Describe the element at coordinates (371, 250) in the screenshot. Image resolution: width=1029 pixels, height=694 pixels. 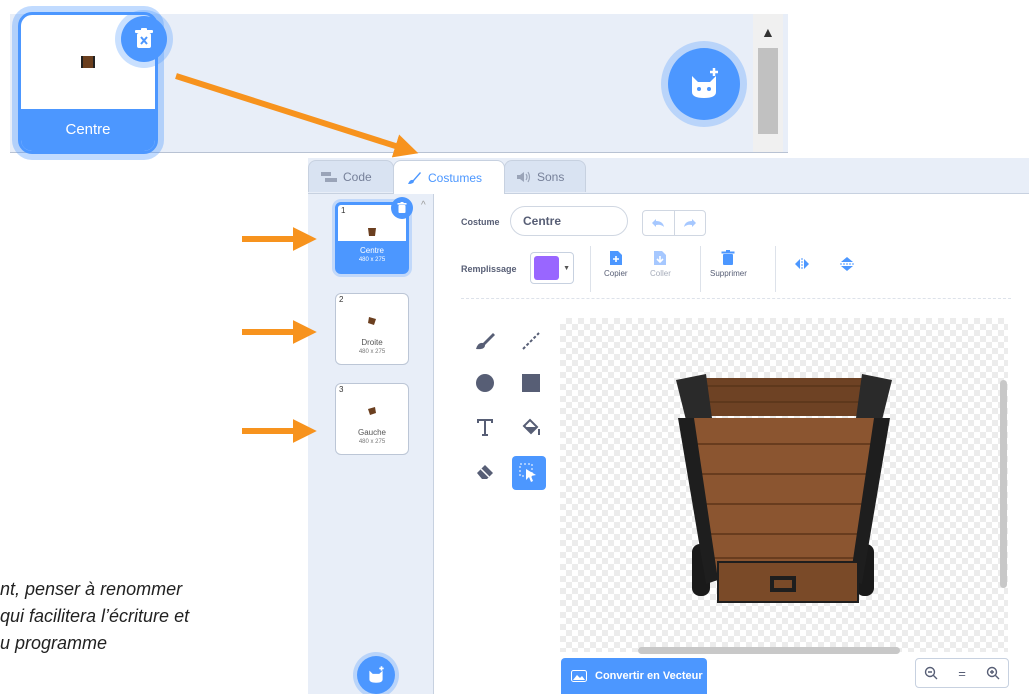
I see `costume-name: Centre` at that location.